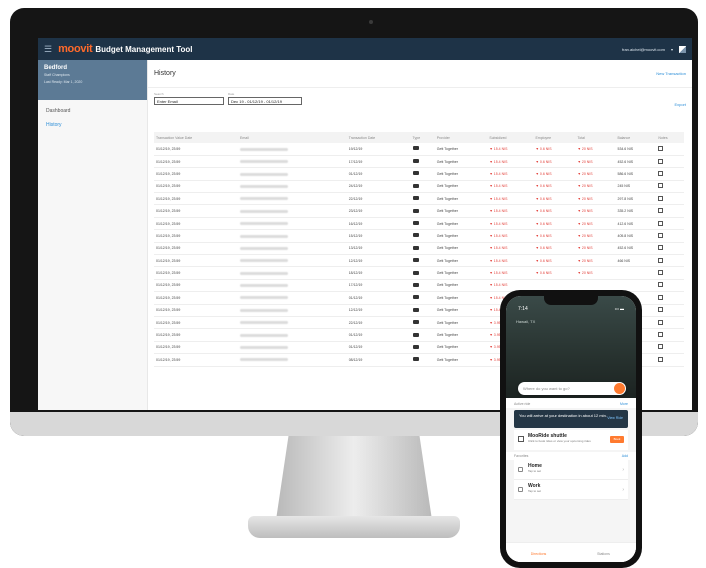 This screenshot has height=568, width=706. I want to click on sidebar-item-history: History, so click(92, 129).